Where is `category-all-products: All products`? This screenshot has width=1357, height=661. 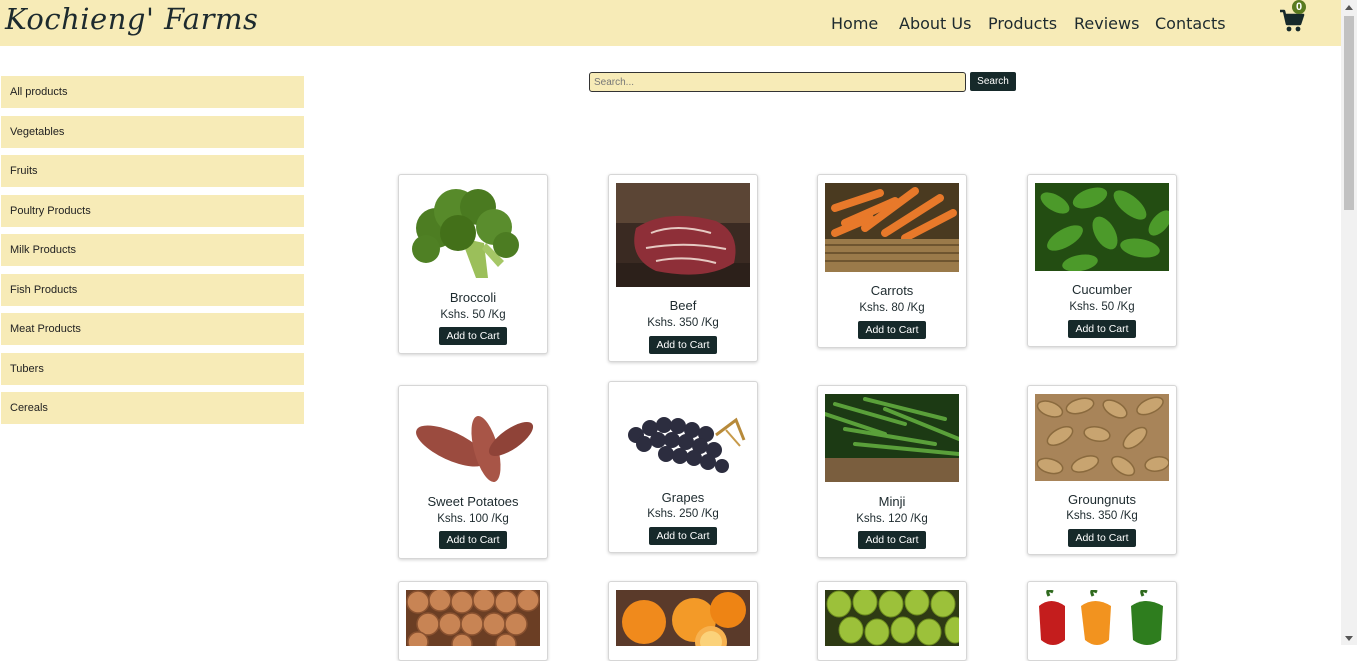
category-all-products: All products is located at coordinates (152, 92).